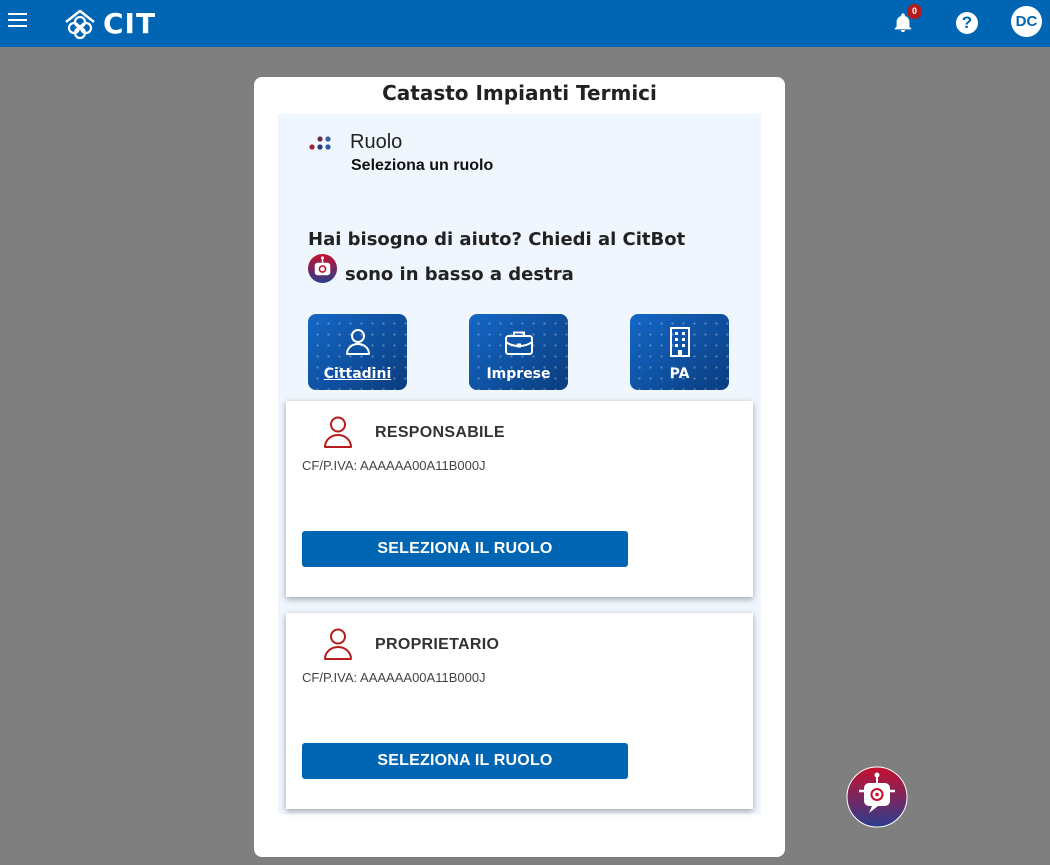 The width and height of the screenshot is (1050, 865). I want to click on category-label: Imprese, so click(518, 374).